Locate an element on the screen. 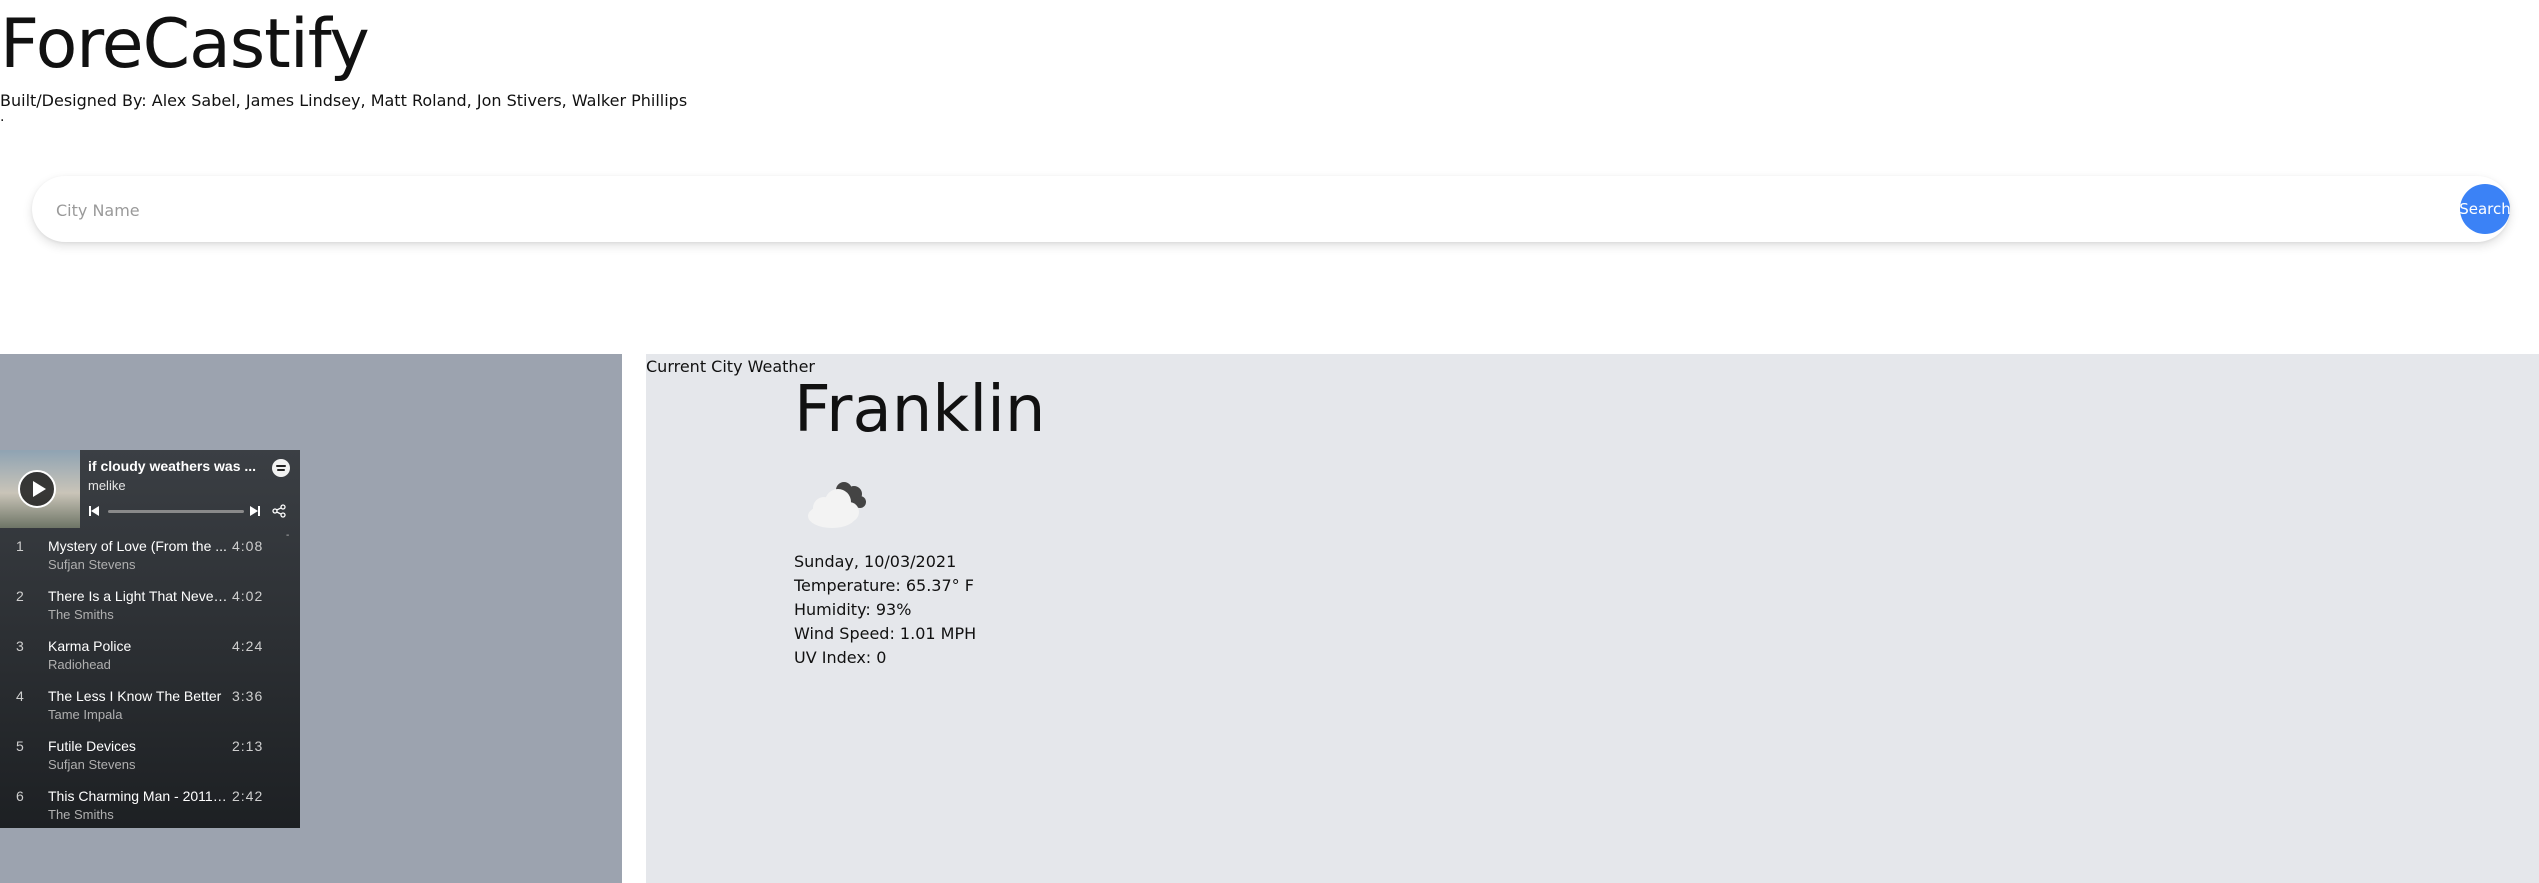 The height and width of the screenshot is (883, 2539). weather-date: Sunday, 10/03/2021 is located at coordinates (875, 561).